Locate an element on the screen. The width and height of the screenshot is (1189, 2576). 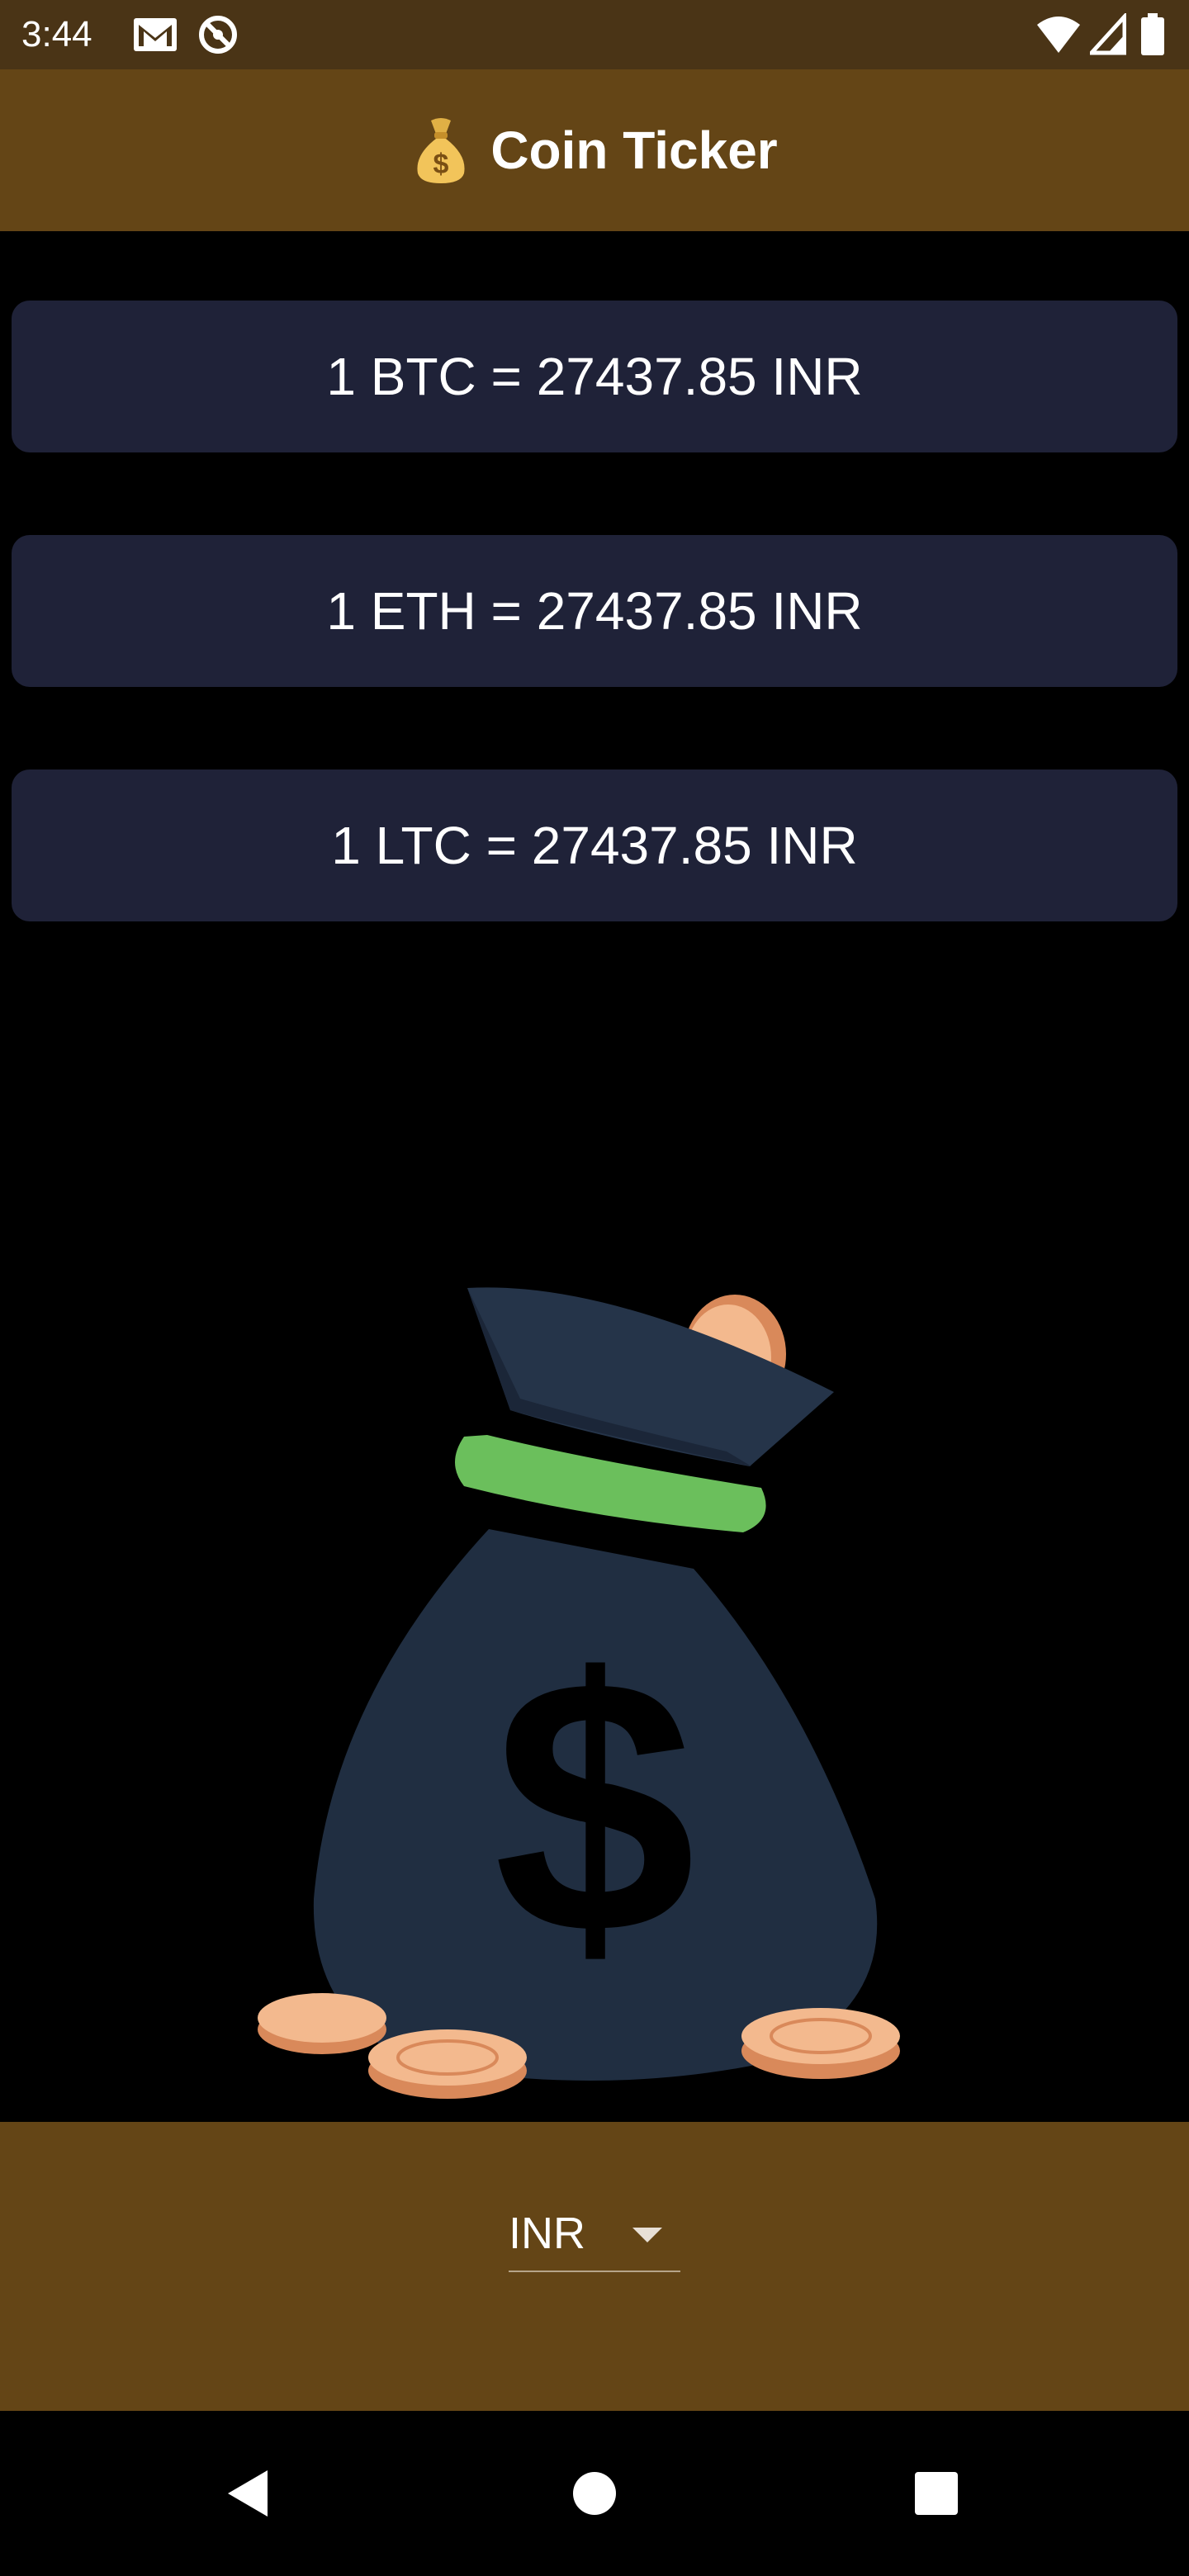
no-sync-icon is located at coordinates (218, 35).